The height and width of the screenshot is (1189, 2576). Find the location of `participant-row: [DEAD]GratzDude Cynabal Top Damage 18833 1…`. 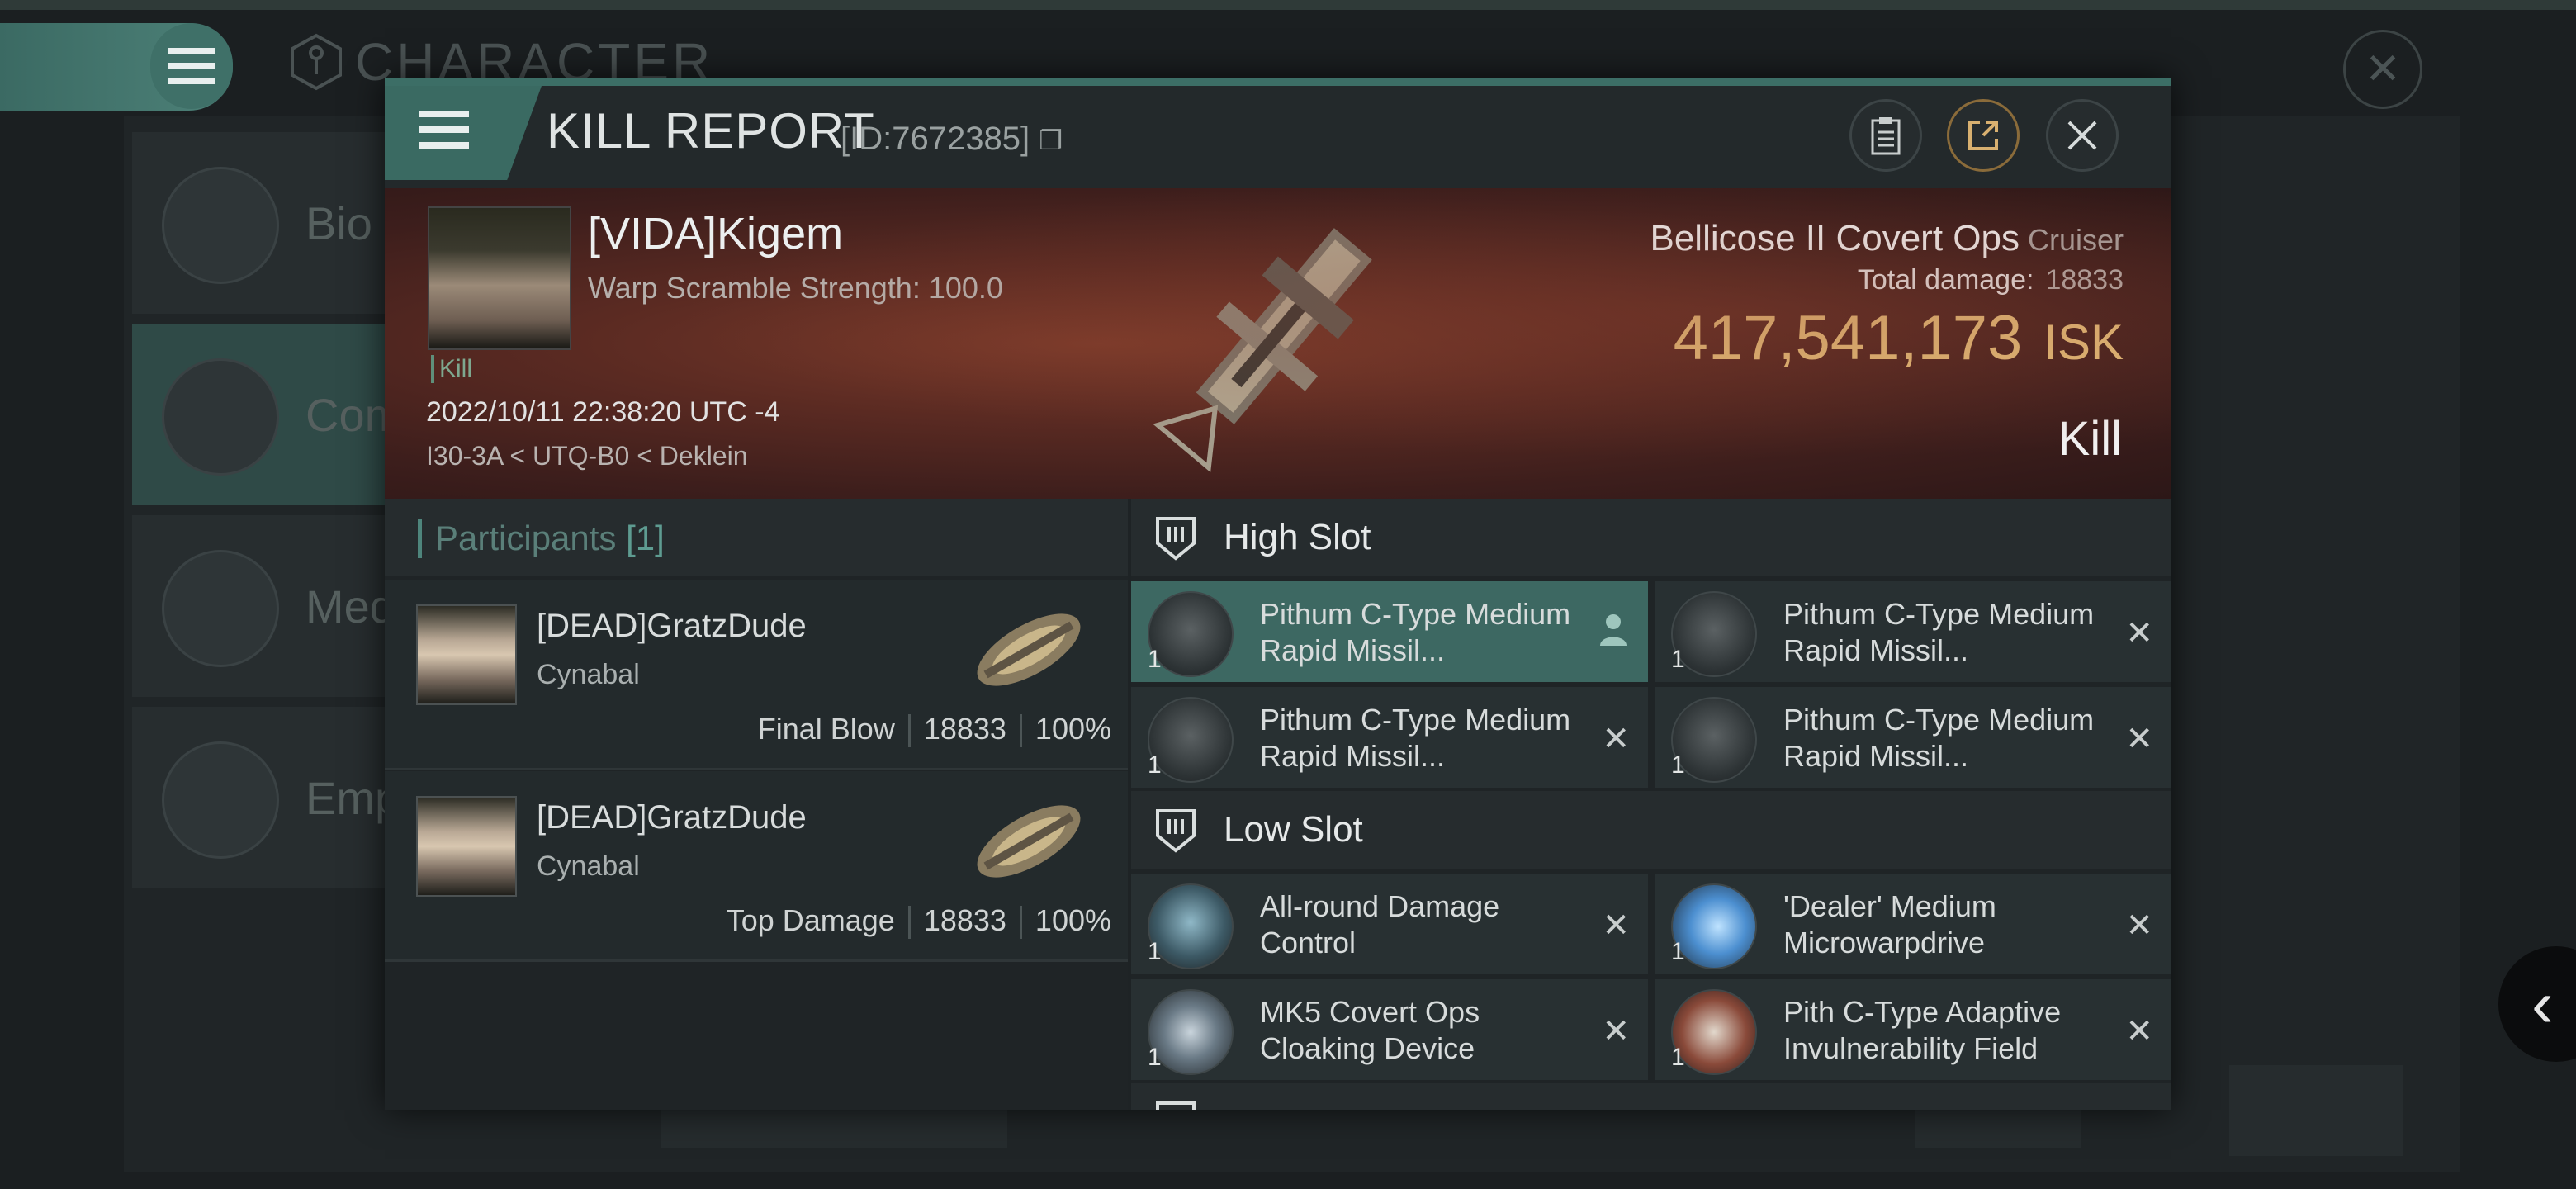

participant-row: [DEAD]GratzDude Cynabal Top Damage 18833 1… is located at coordinates (756, 866).